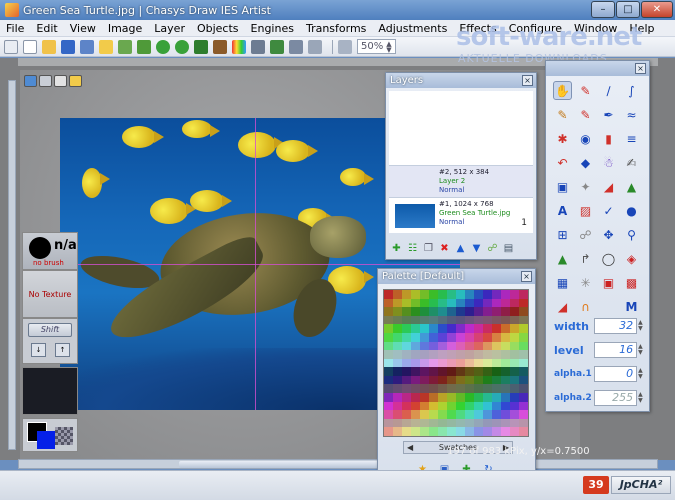 This screenshot has height=500, width=675. I want to click on shapes-tool-icon: ▲, so click(562, 258).